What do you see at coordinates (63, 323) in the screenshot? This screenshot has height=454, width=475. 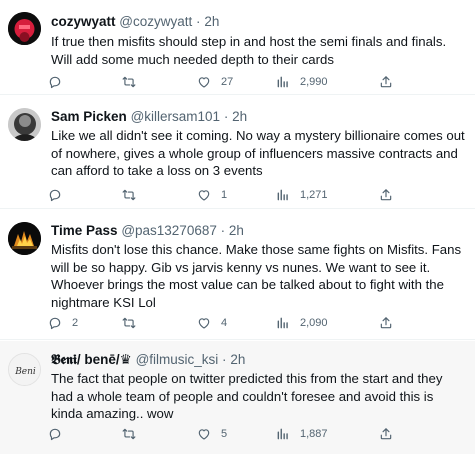 I see `reply-button: 2` at bounding box center [63, 323].